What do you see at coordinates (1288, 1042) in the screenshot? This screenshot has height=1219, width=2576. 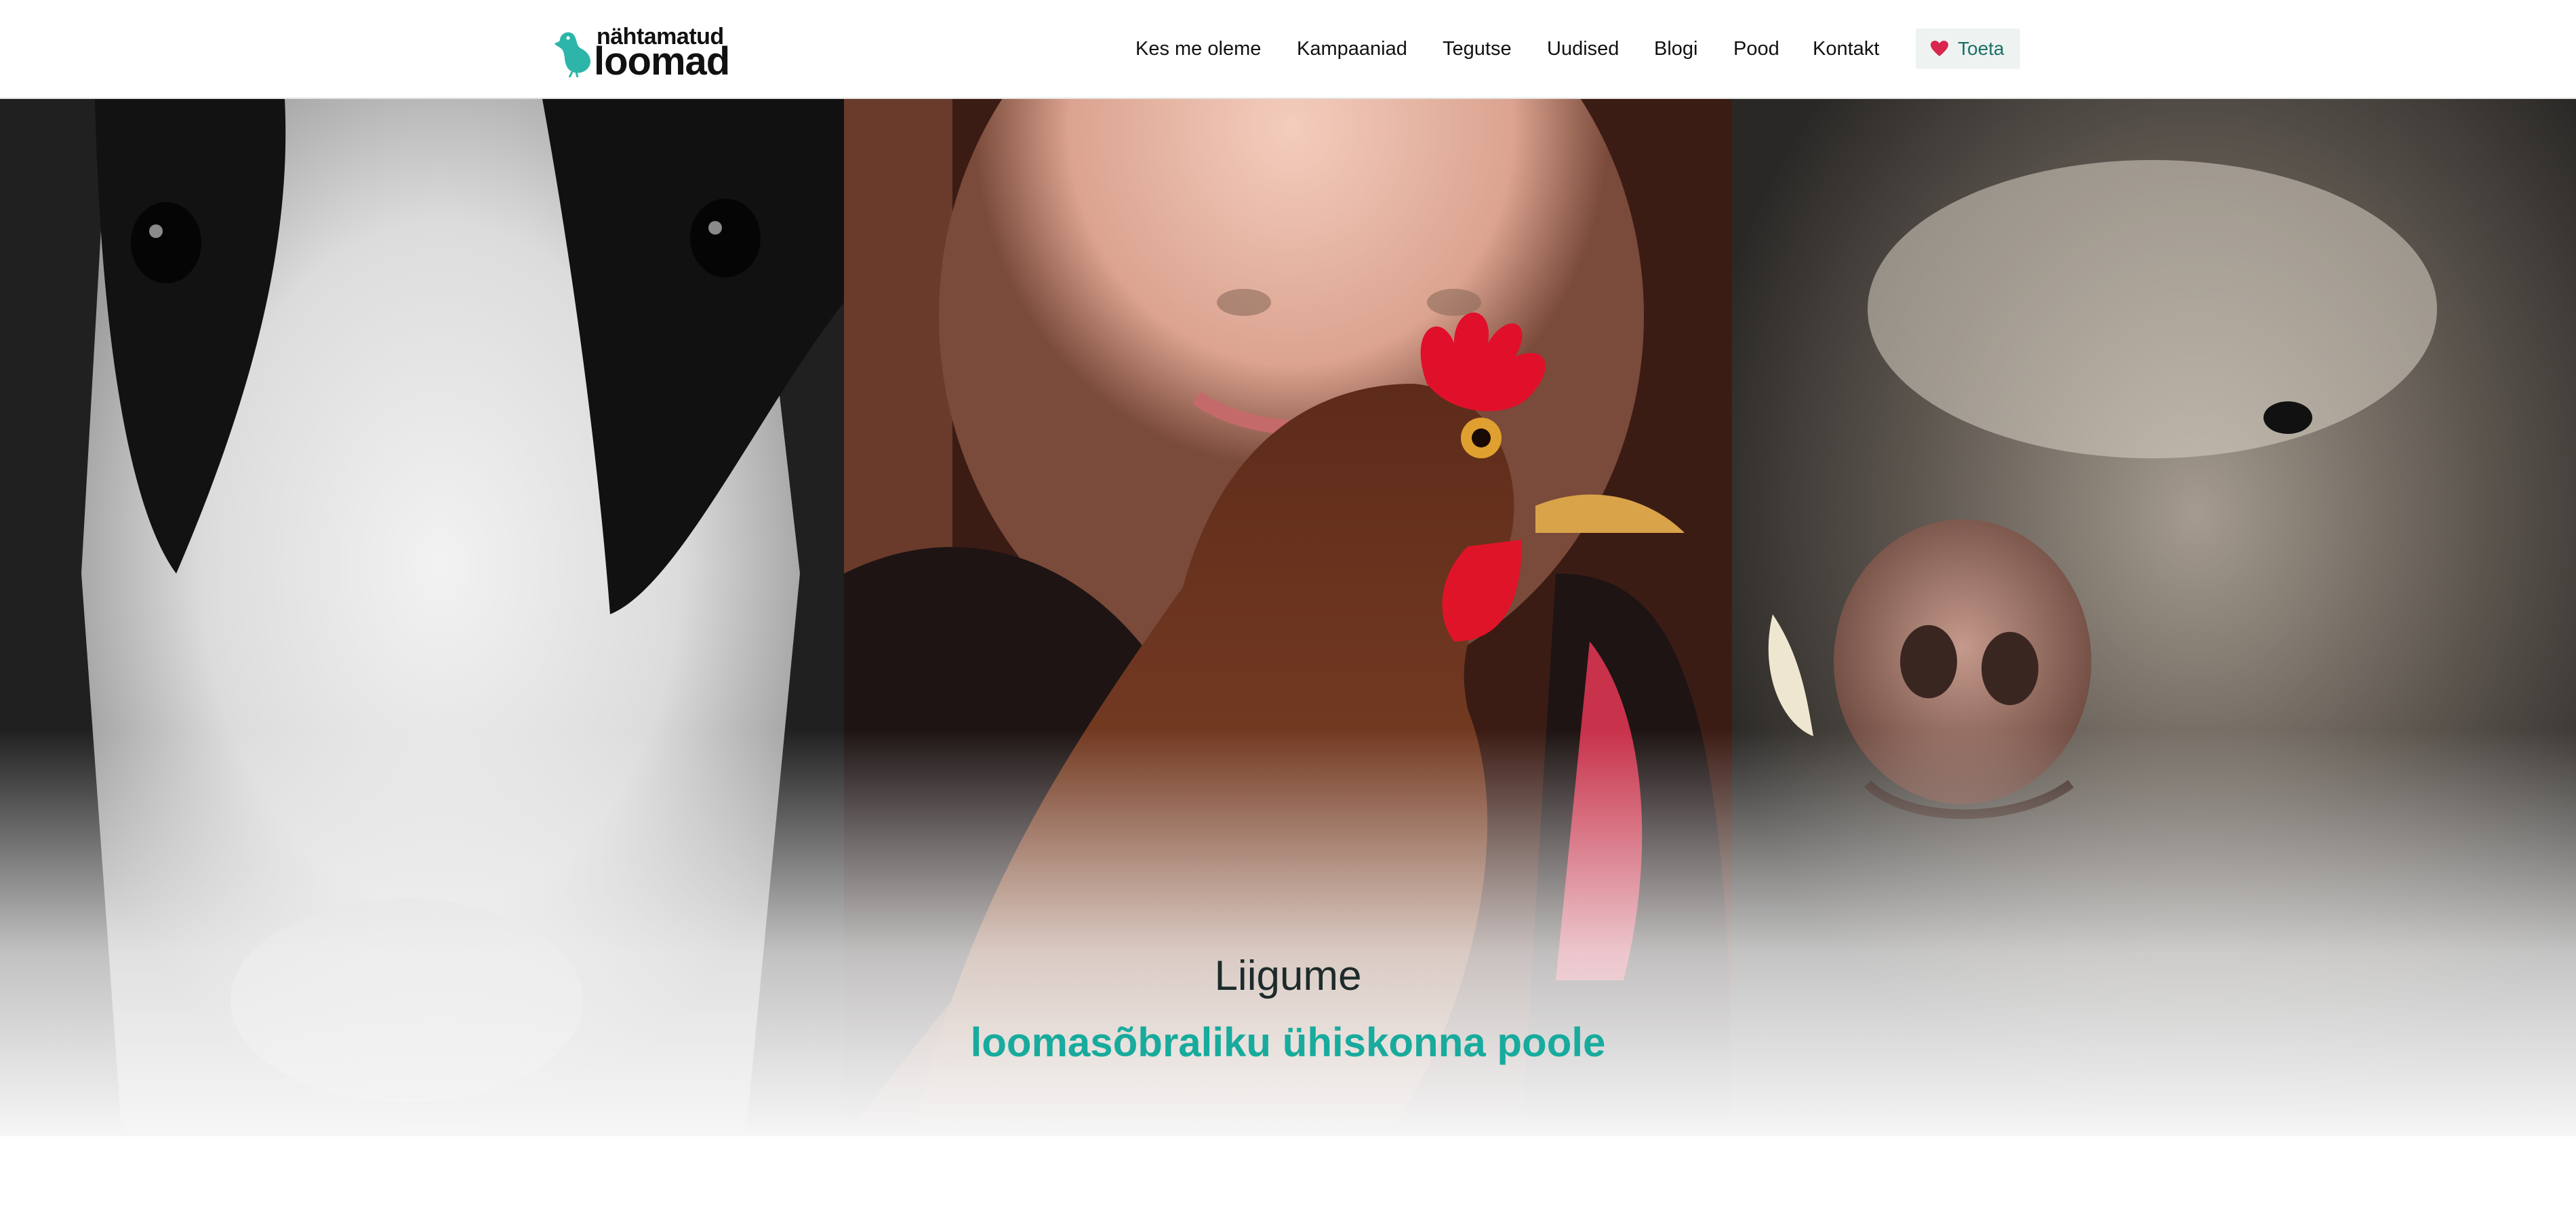 I see `hero-subtitle: loomasõbraliku ühiskonna poole` at bounding box center [1288, 1042].